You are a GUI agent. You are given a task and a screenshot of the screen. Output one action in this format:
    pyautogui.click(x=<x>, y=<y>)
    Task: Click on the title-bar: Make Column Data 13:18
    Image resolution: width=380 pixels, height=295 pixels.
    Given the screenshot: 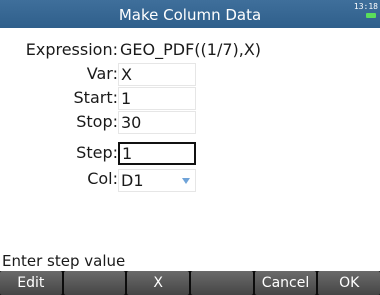 What is the action you would take?
    pyautogui.click(x=190, y=14)
    